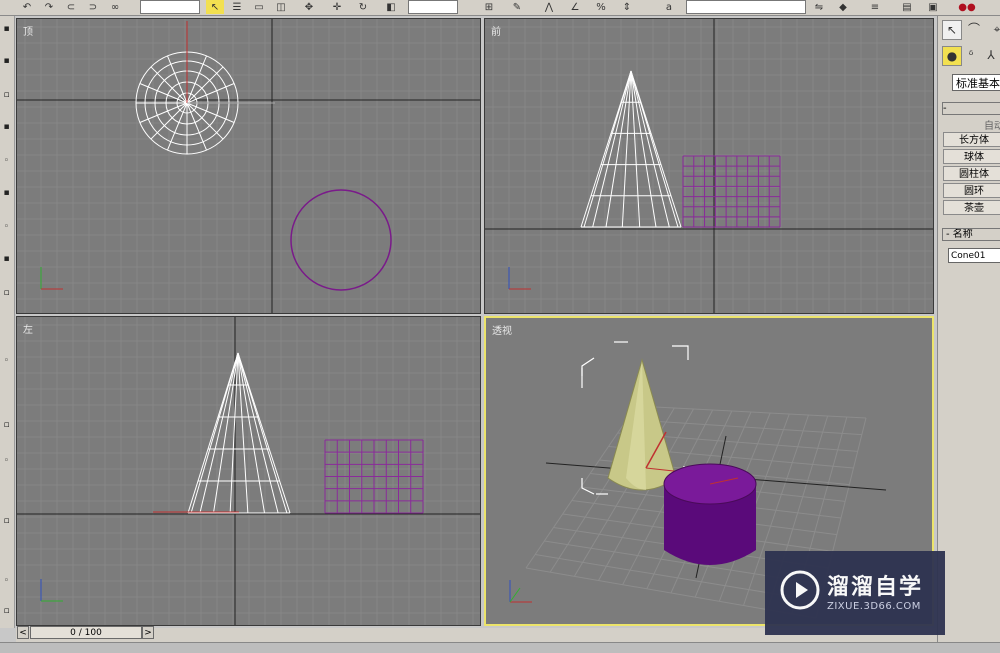 Image resolution: width=1000 pixels, height=653 pixels. Describe the element at coordinates (496, 30) in the screenshot. I see `viewport-label: 前` at that location.